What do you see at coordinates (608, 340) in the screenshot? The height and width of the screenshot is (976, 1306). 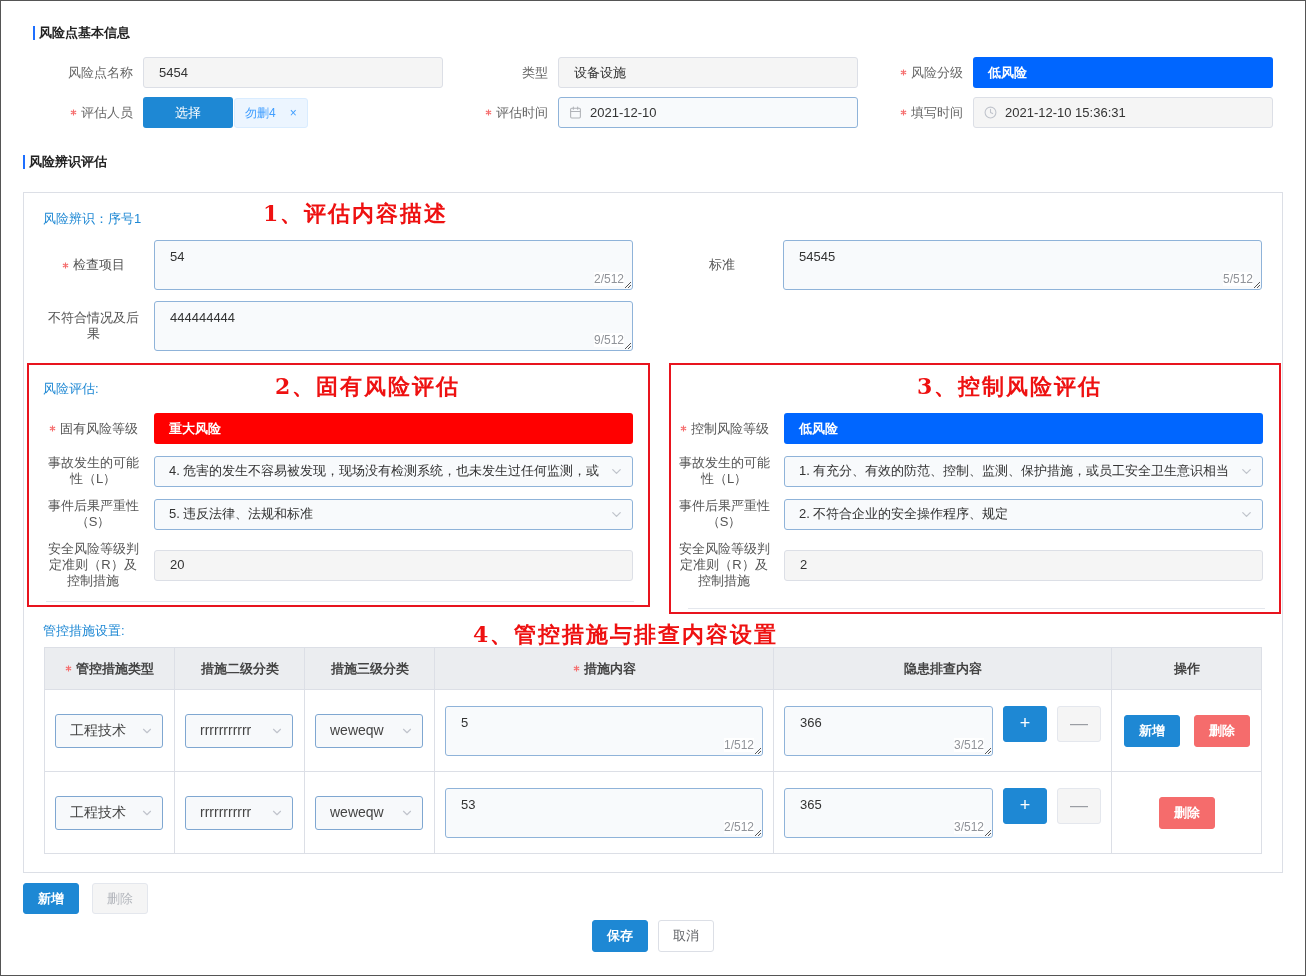 I see `character-counter: 9/512` at bounding box center [608, 340].